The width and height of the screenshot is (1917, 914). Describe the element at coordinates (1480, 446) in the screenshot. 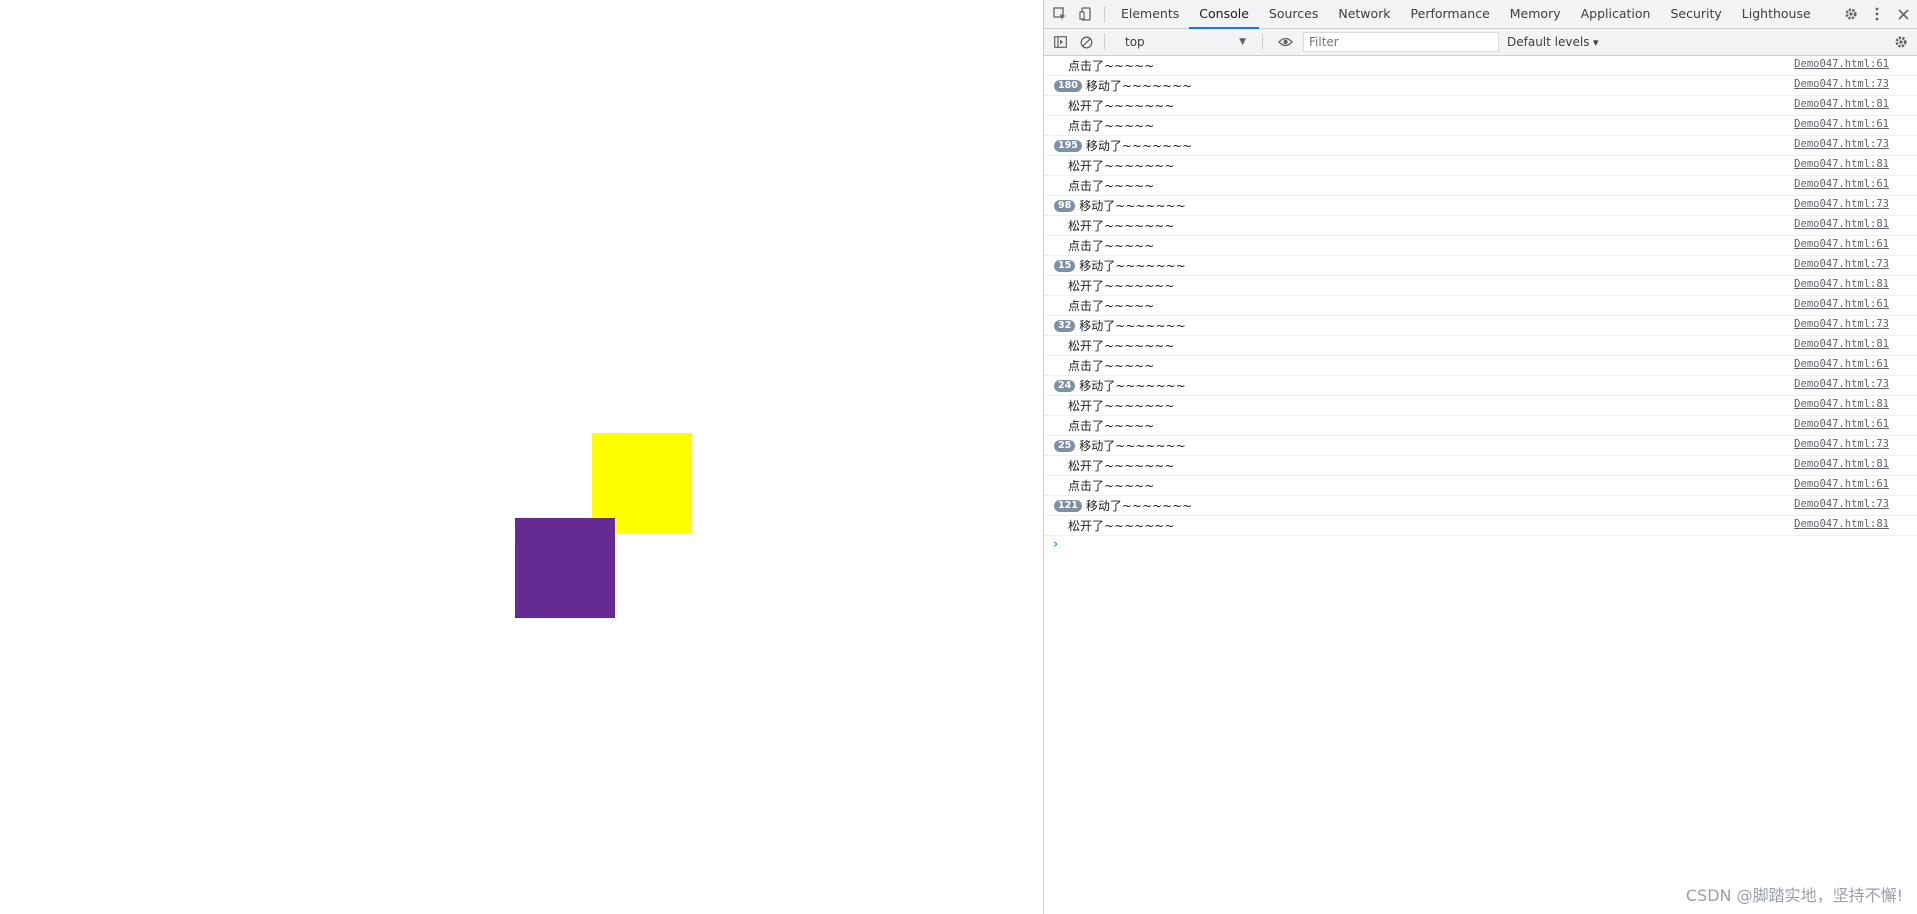

I see `console-row: 25 移动了~~~~~~~ Demo047.html:73` at that location.